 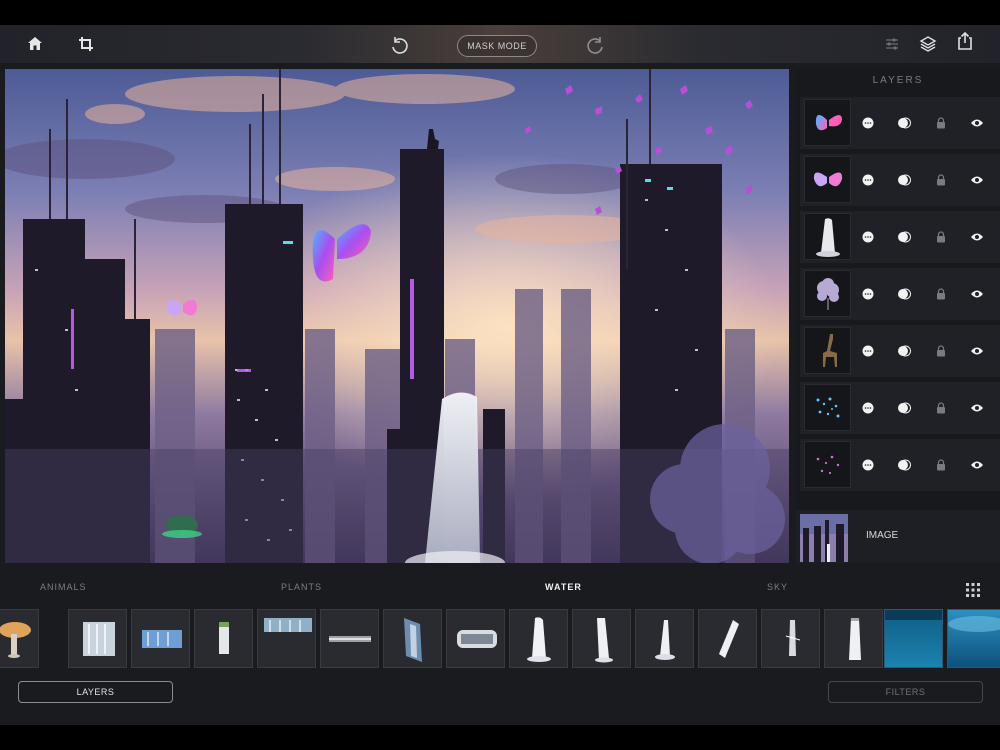 I want to click on undo-icon, so click(x=399, y=46).